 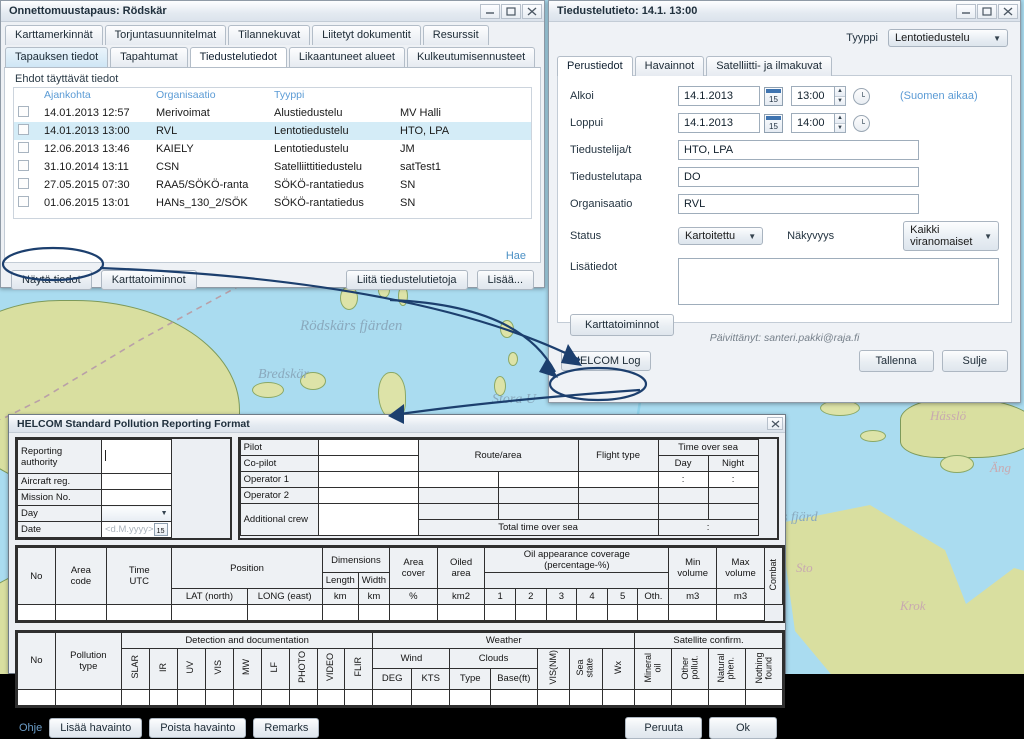 What do you see at coordinates (708, 527) in the screenshot?
I see `total-time-value: :` at bounding box center [708, 527].